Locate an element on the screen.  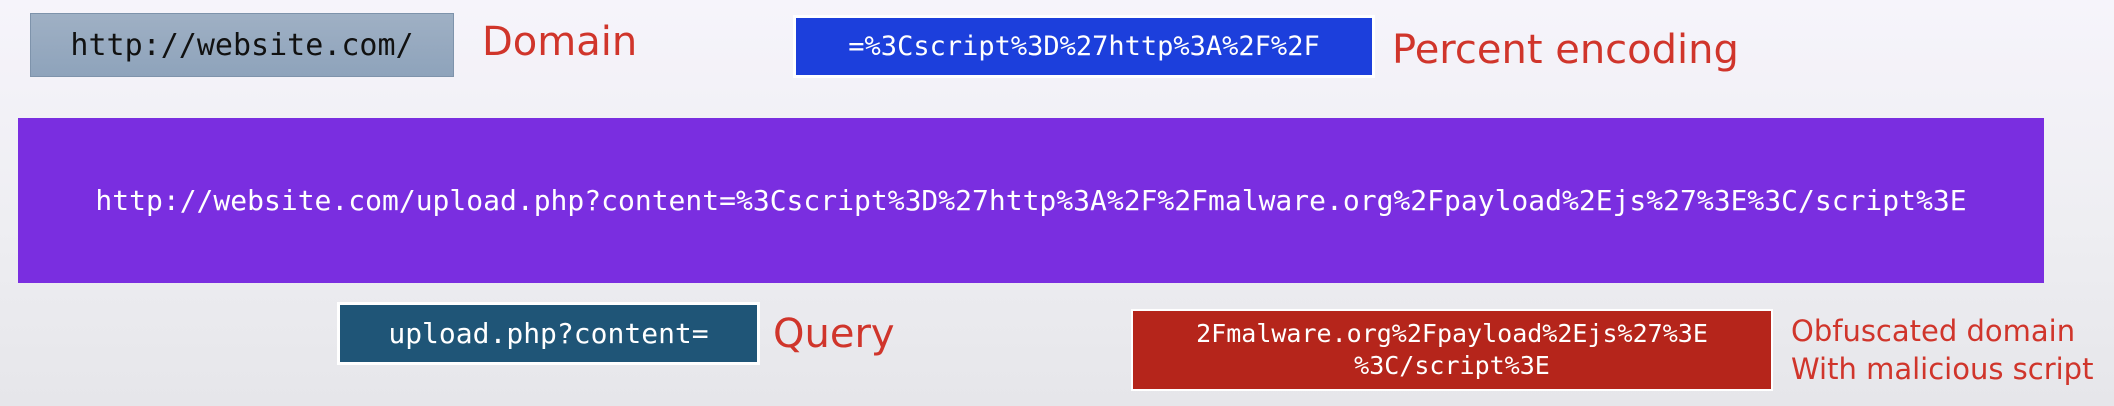
percent-encoding-box: =%3Cscript%3D%27http%3A%2F%2F is located at coordinates (1084, 46).